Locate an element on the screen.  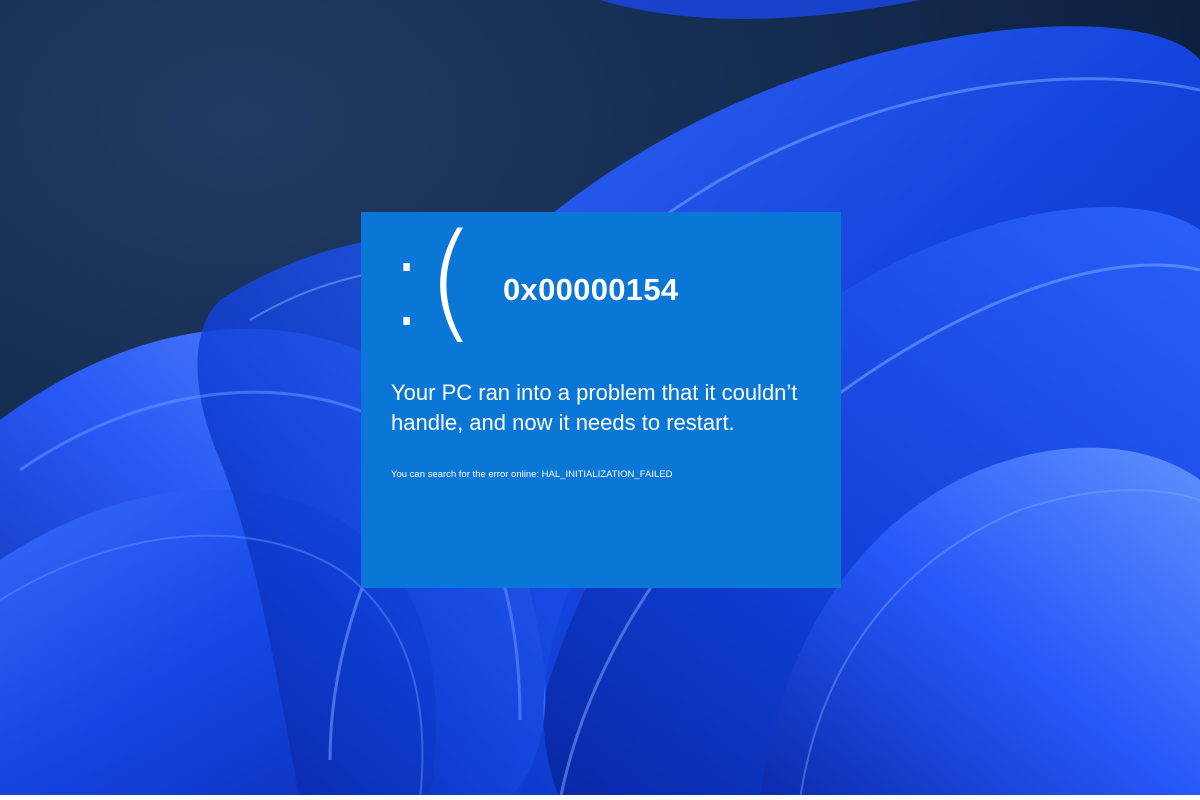
sad-face-text: :( is located at coordinates (430, 281).